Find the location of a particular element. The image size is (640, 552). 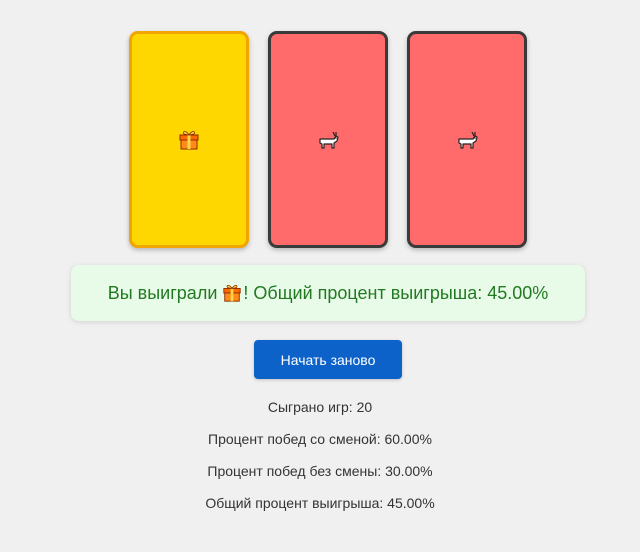

result-prefix: Вы выиграли is located at coordinates (162, 292).